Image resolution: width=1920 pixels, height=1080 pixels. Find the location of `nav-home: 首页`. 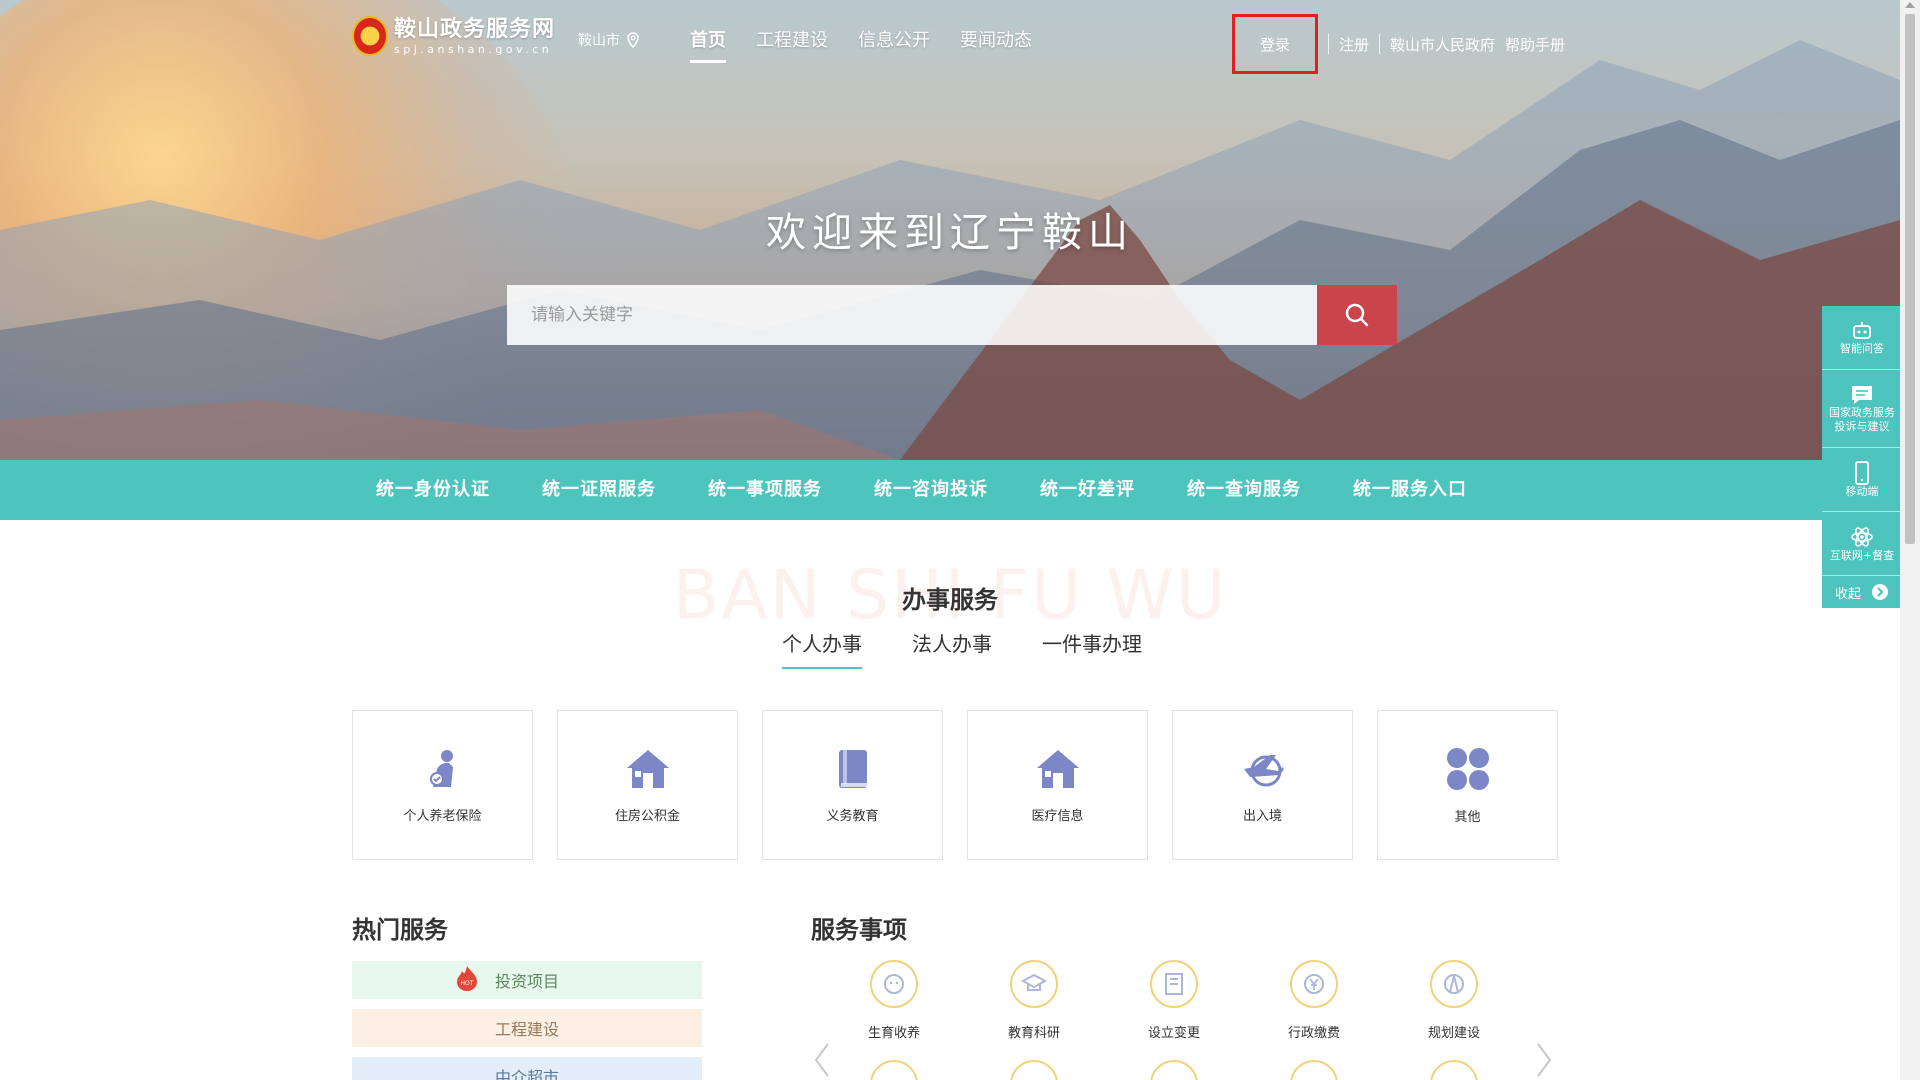

nav-home: 首页 is located at coordinates (708, 45).